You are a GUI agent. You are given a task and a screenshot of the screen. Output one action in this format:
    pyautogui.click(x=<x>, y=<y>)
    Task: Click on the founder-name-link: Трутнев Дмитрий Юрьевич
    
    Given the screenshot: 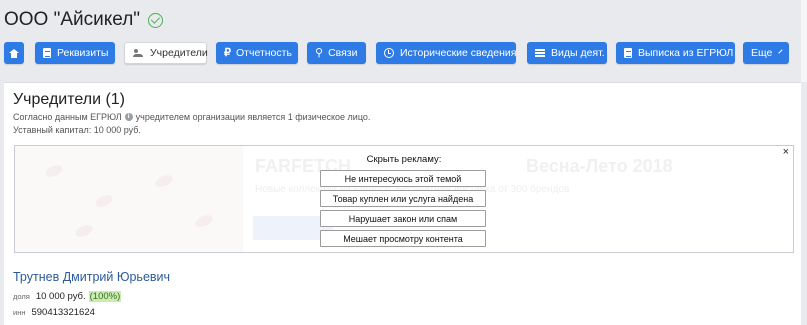 What is the action you would take?
    pyautogui.click(x=91, y=277)
    